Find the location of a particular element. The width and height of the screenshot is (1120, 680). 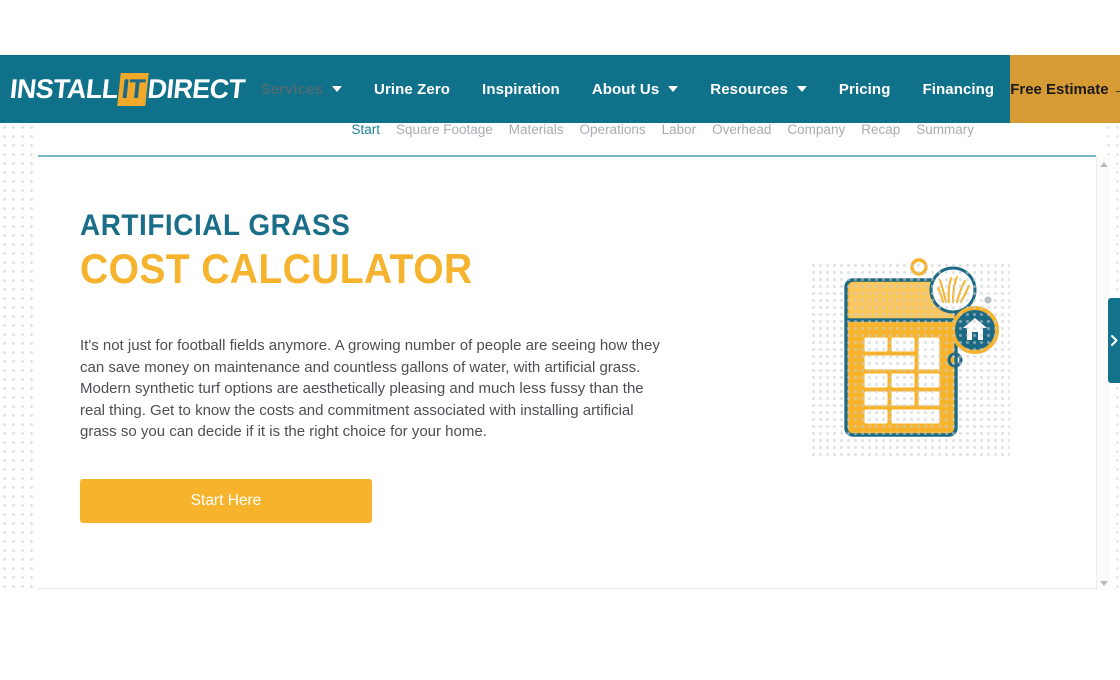

step-tab-start: Start is located at coordinates (365, 129).